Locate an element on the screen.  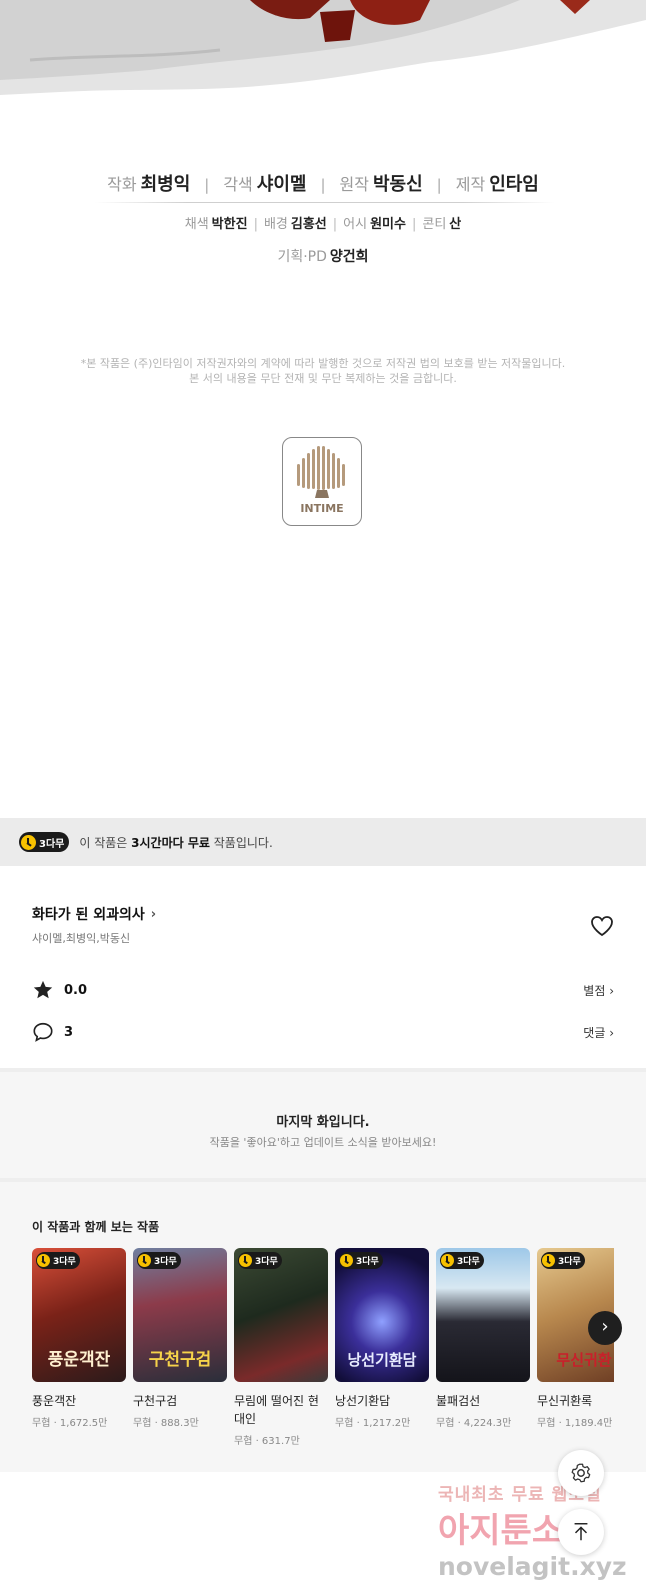
publisher-logo: INTIME is located at coordinates (322, 481).